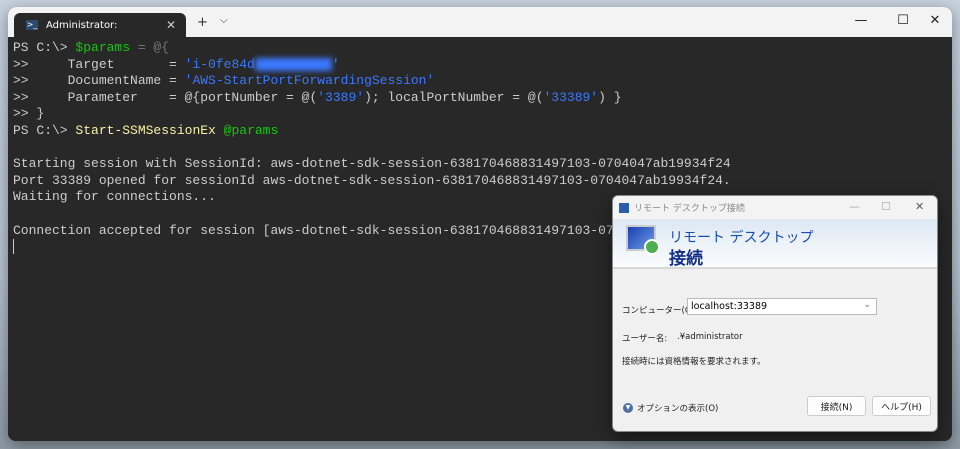 The image size is (960, 449). I want to click on username-label: ユーザー名:, so click(645, 339).